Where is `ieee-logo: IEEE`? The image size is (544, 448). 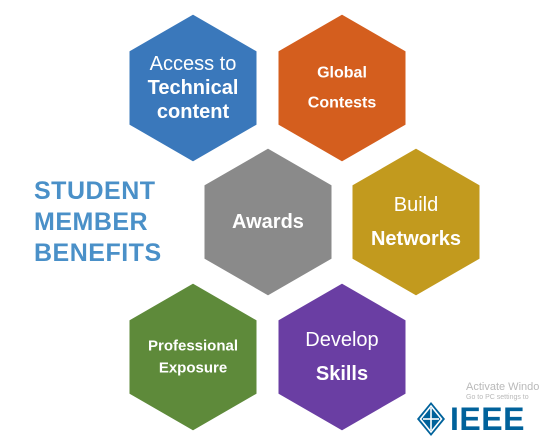
ieee-logo: IEEE is located at coordinates (477, 419).